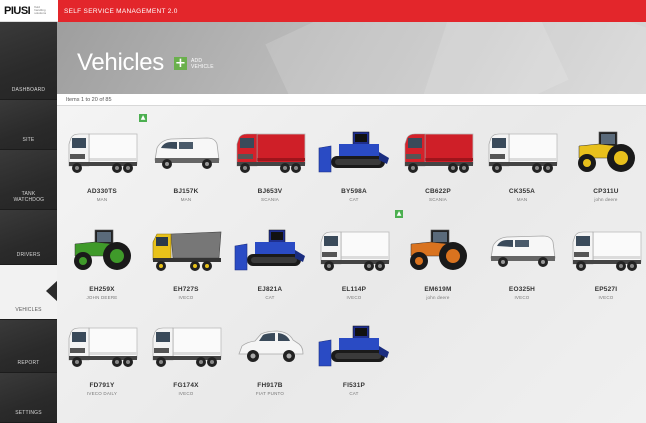 The height and width of the screenshot is (423, 646). What do you see at coordinates (28, 125) in the screenshot?
I see `sidebar-item-site: SITE` at bounding box center [28, 125].